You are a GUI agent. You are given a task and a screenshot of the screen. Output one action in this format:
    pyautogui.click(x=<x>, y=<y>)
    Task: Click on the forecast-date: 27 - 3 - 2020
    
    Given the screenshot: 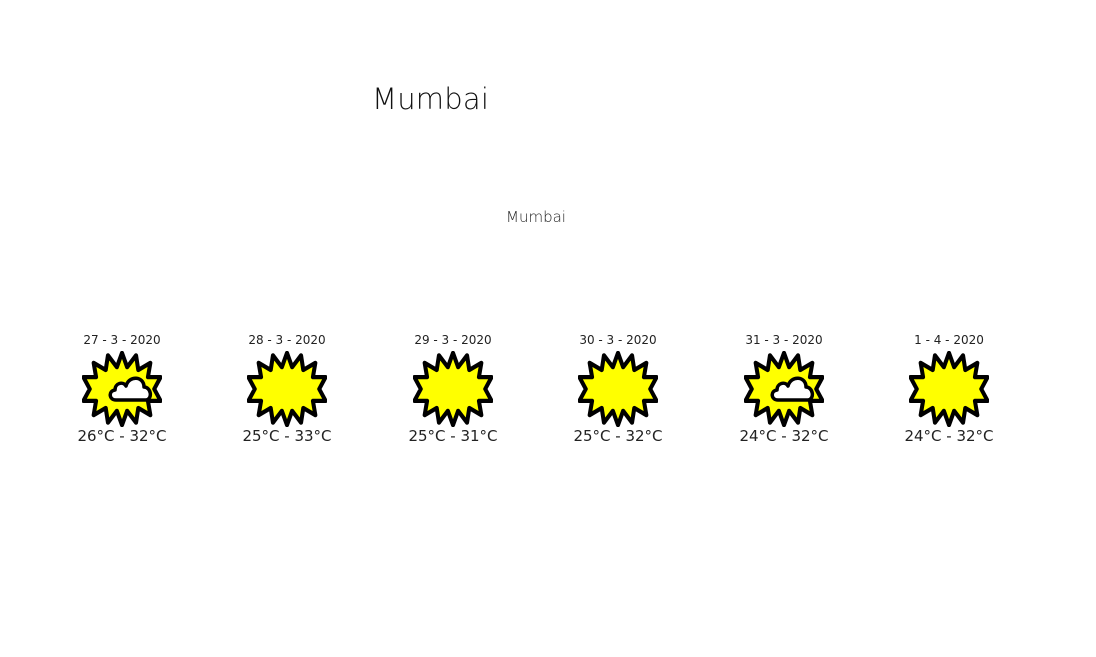 What is the action you would take?
    pyautogui.click(x=122, y=340)
    